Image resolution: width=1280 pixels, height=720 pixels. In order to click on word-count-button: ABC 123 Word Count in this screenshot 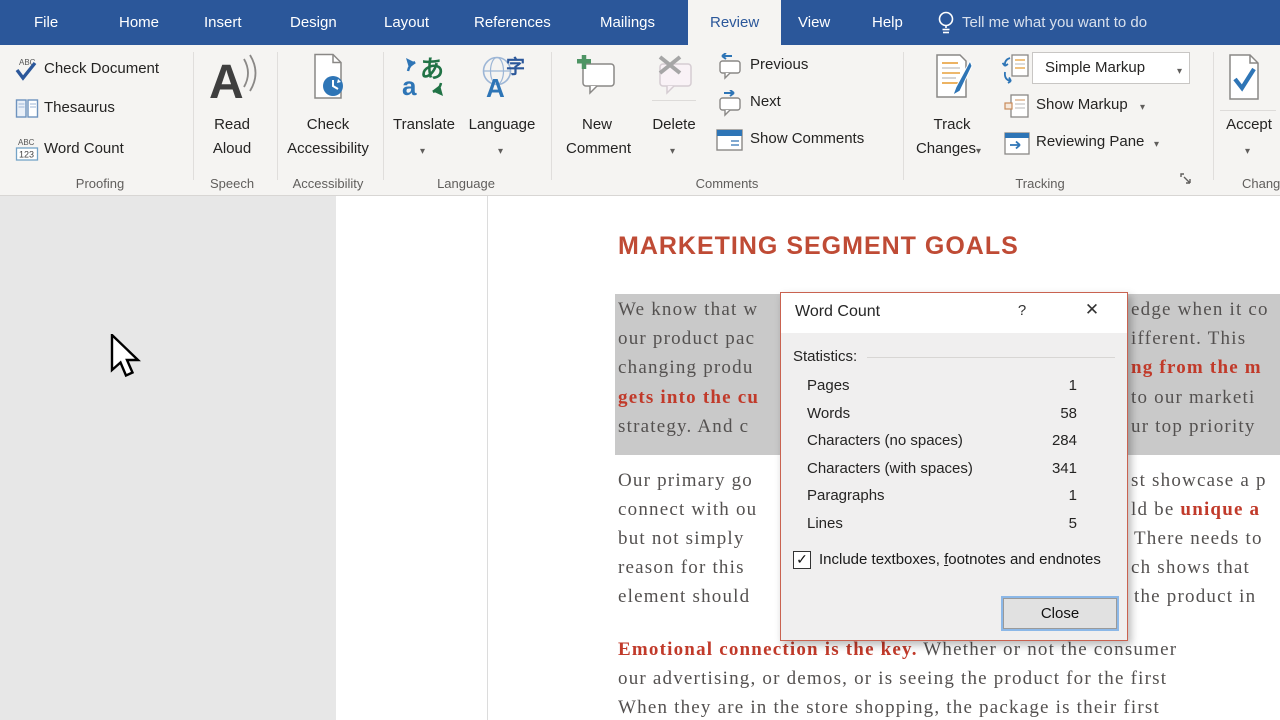, I will do `click(99, 149)`.